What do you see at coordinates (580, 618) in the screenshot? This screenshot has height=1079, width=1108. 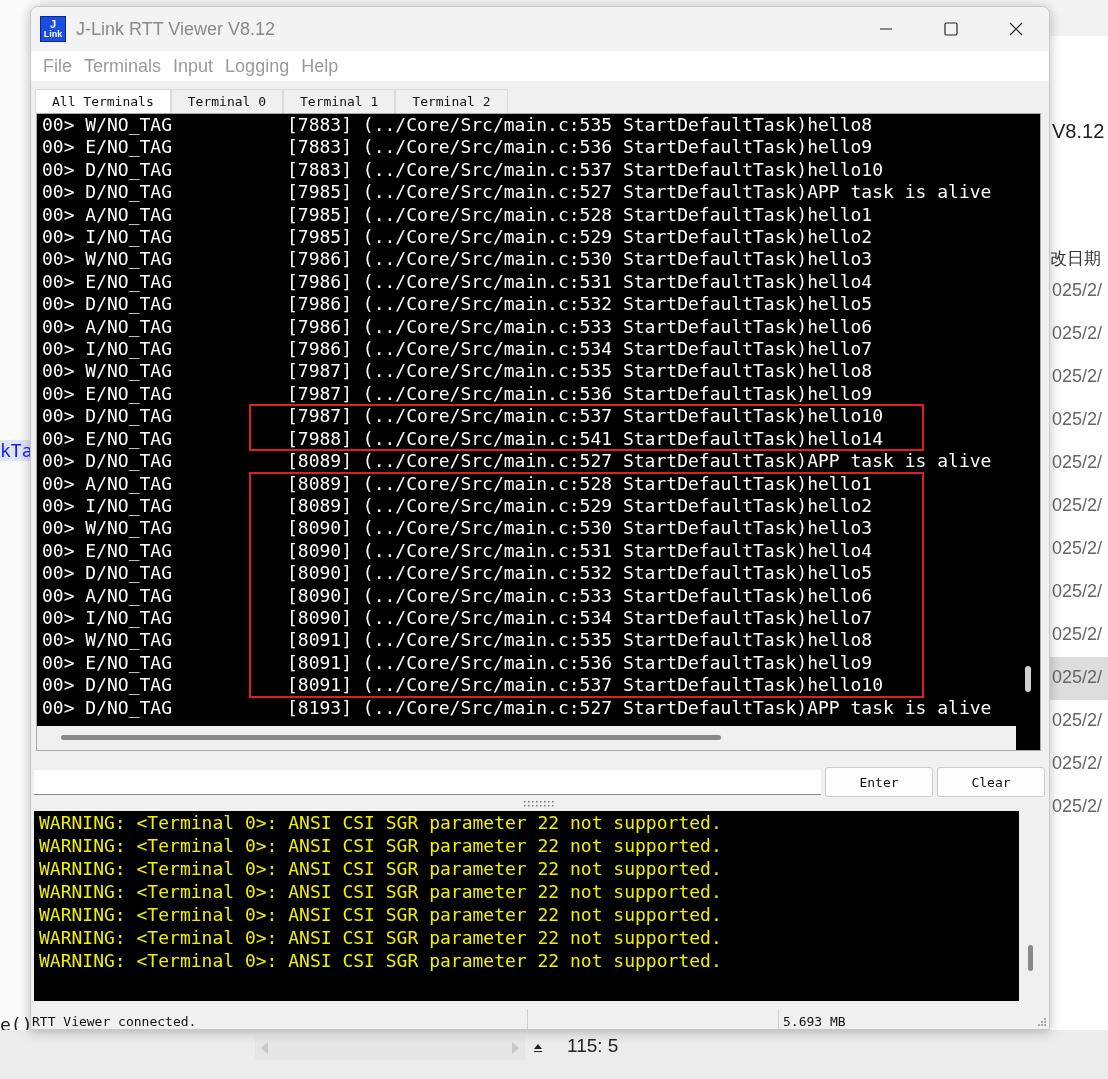 I see `log-message: [8090] (../Core/Src/main.c:534 StartDefaultTask)hello7` at bounding box center [580, 618].